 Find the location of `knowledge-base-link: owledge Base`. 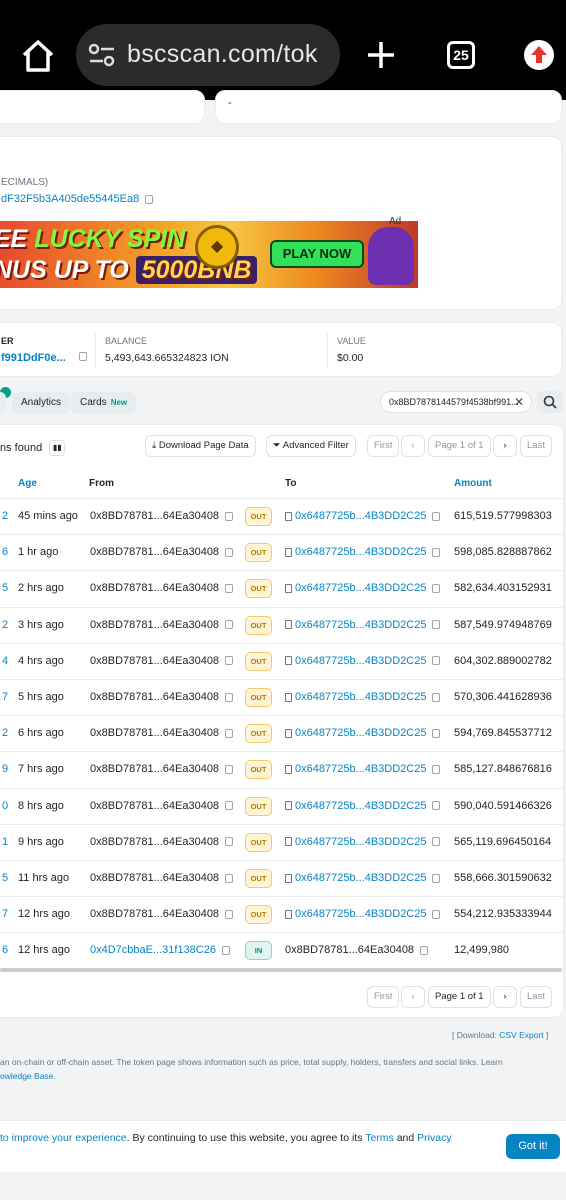

knowledge-base-link: owledge Base is located at coordinates (26, 1076).